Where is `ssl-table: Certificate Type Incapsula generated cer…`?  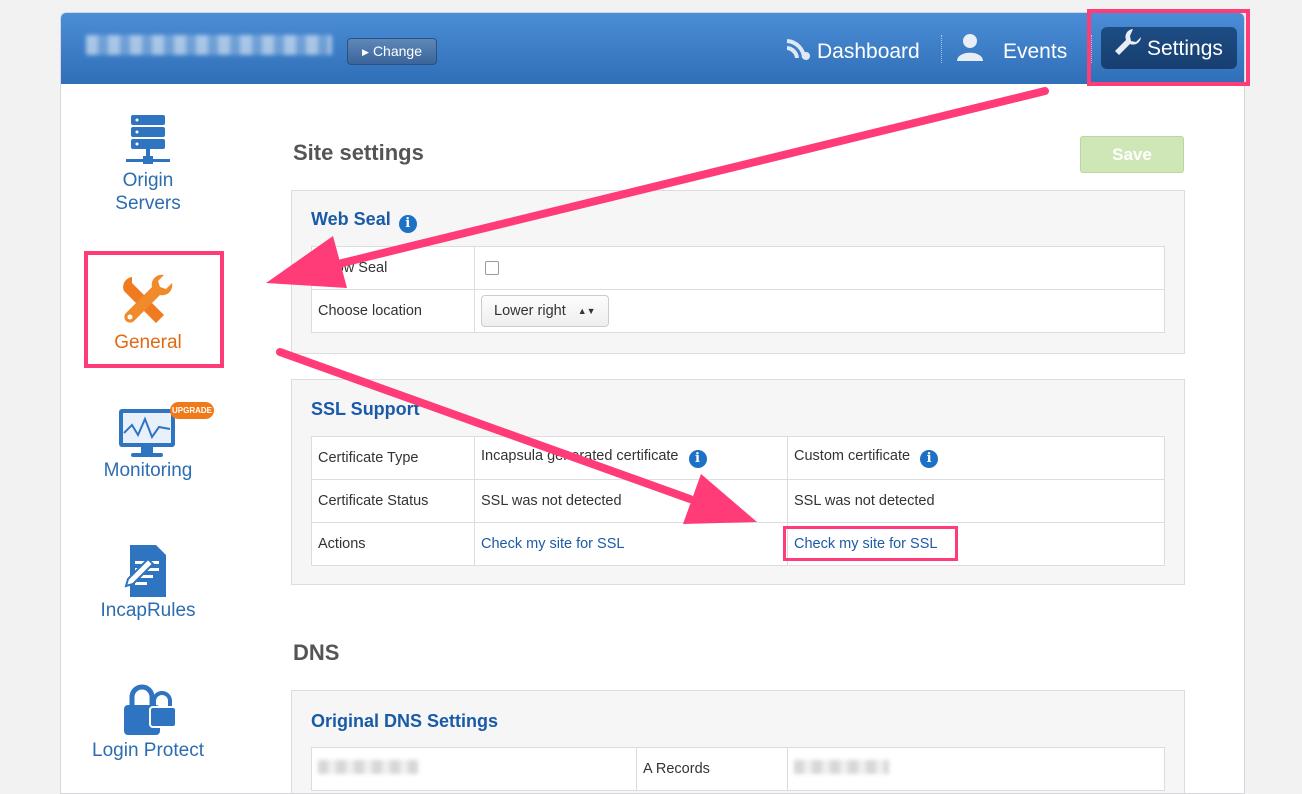
ssl-table: Certificate Type Incapsula generated cer… is located at coordinates (738, 501).